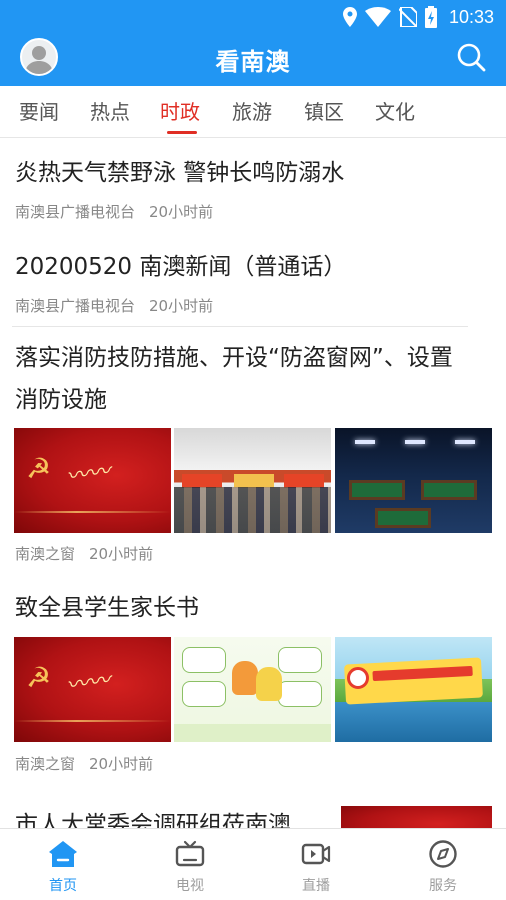 The height and width of the screenshot is (900, 506). Describe the element at coordinates (39, 57) in the screenshot. I see `user-avatar-icon` at that location.